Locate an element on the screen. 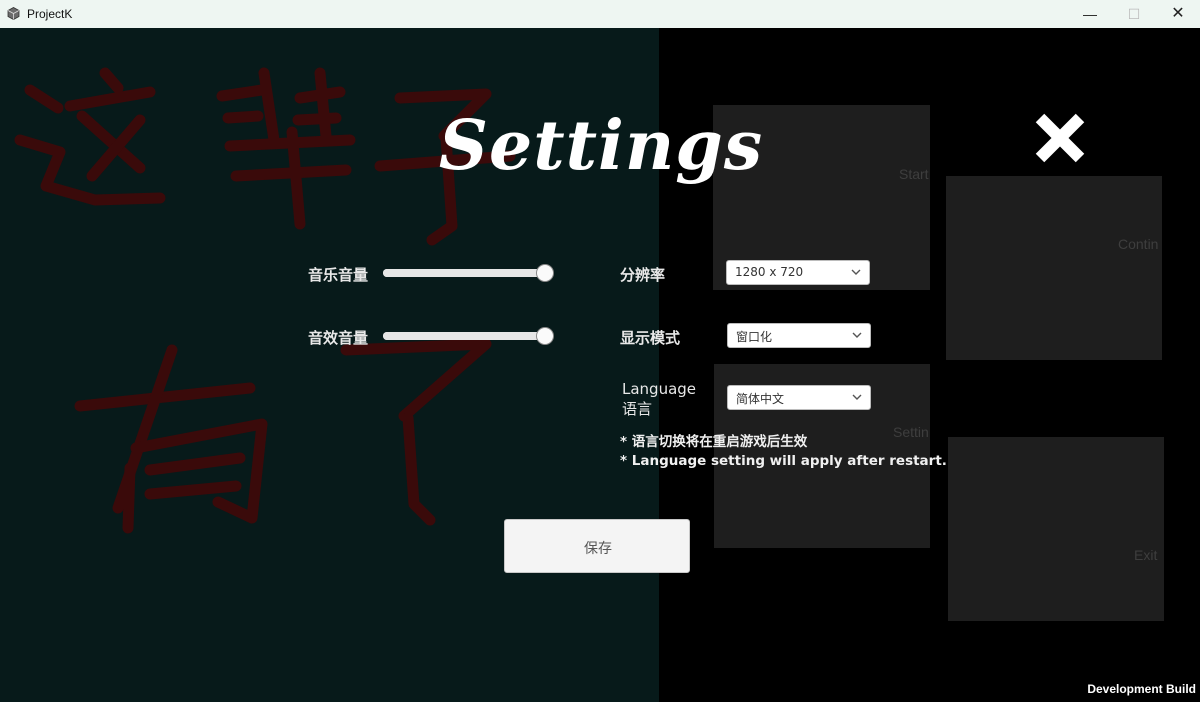 The image size is (1200, 702). resolution-value: 1280 x 720 is located at coordinates (769, 272).